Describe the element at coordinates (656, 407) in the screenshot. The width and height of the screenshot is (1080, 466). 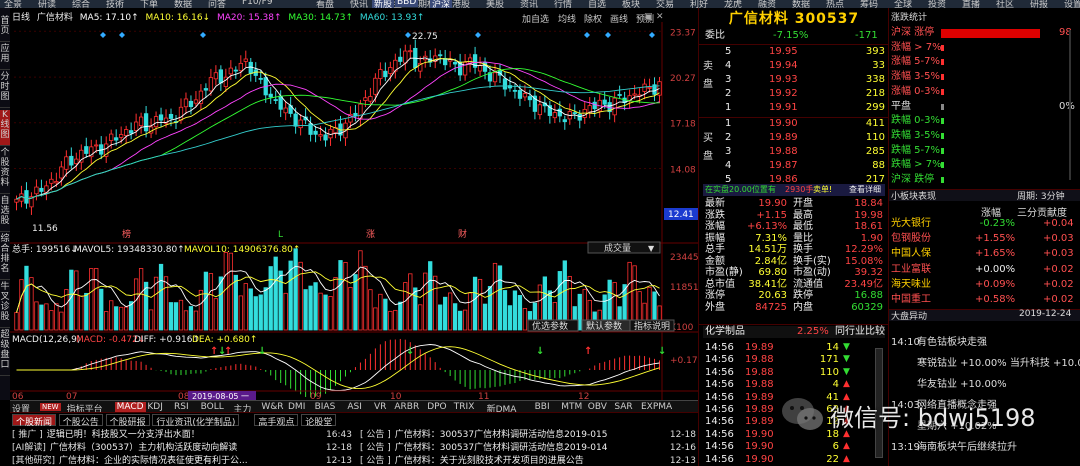
I see `indicator-tab: EXPMA` at that location.